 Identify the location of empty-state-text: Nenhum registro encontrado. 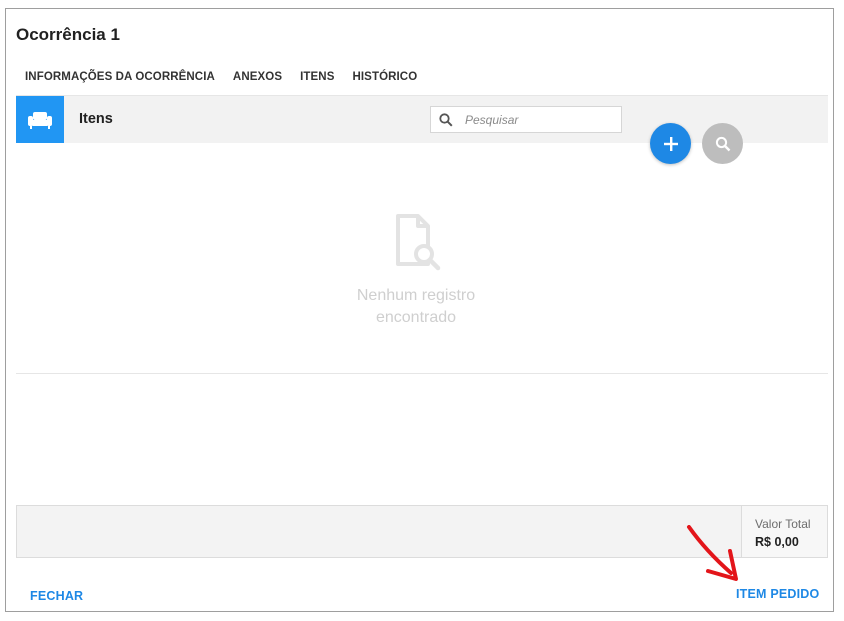
(416, 307).